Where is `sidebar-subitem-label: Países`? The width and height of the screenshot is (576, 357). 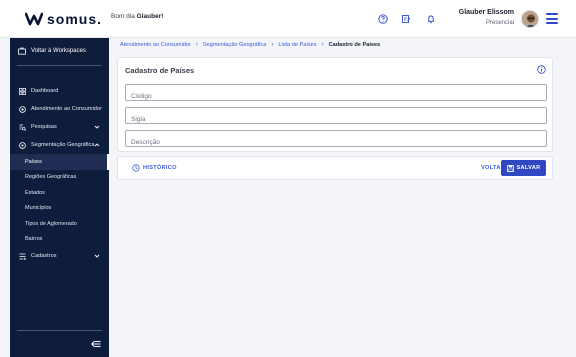 sidebar-subitem-label: Países is located at coordinates (33, 161).